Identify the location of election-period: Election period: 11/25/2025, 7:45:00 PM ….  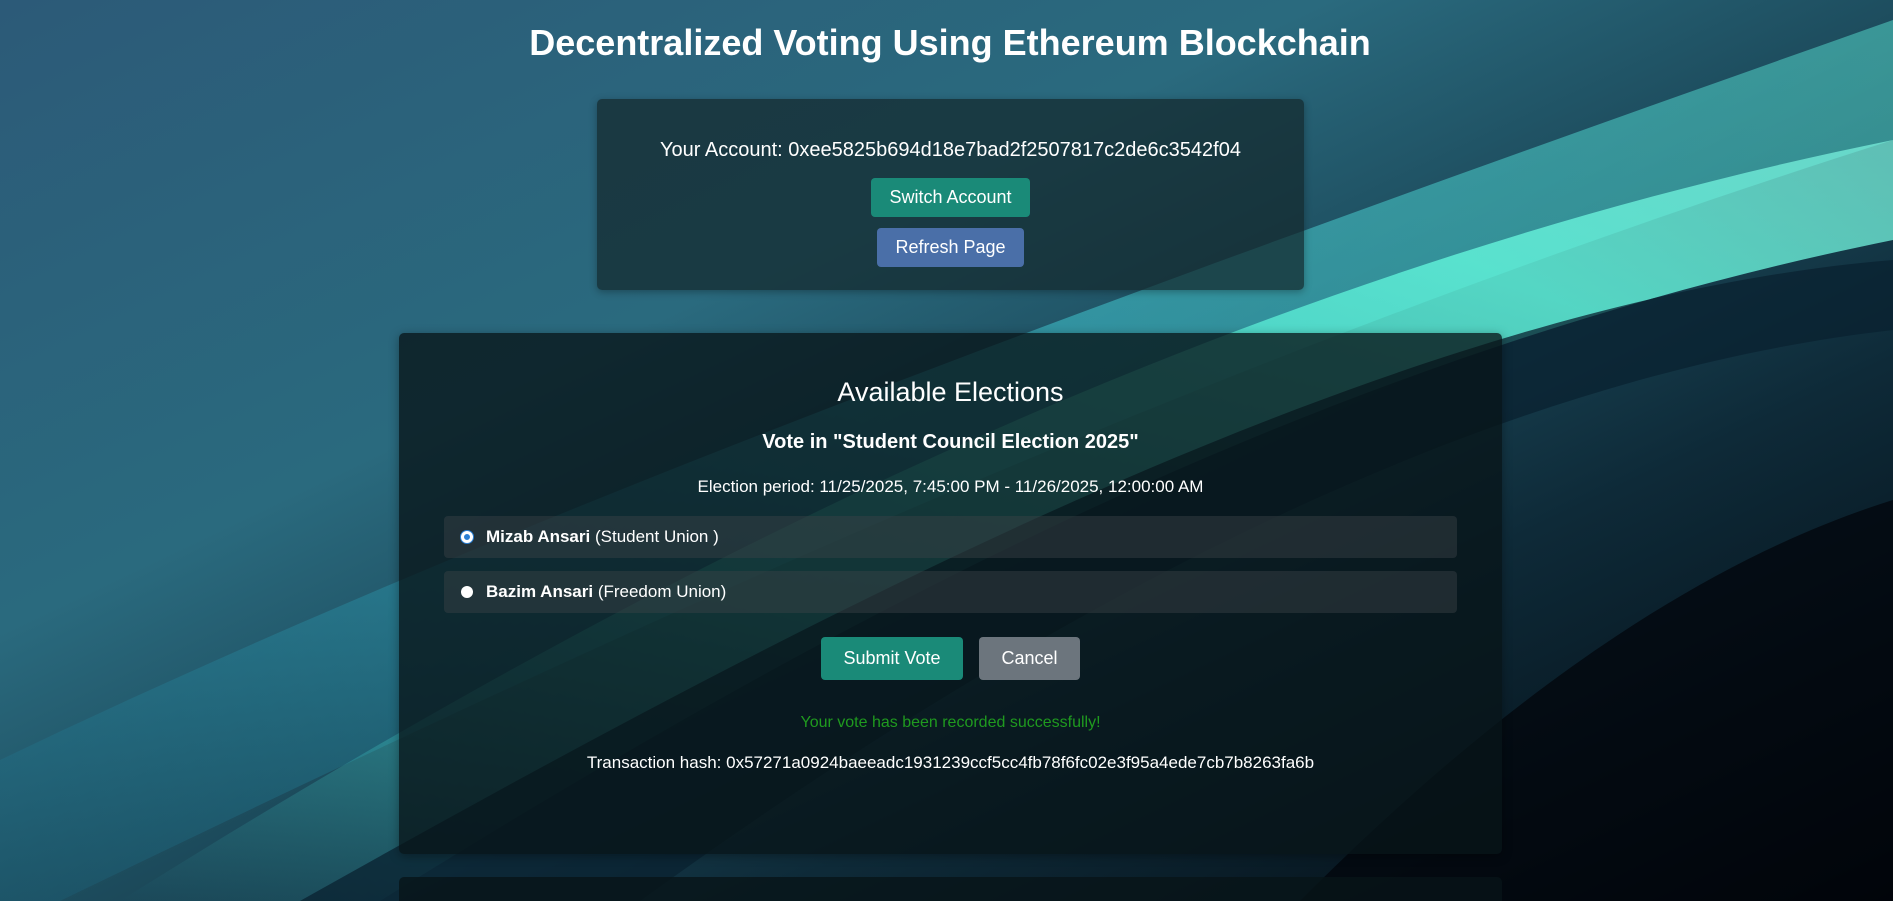
(950, 486).